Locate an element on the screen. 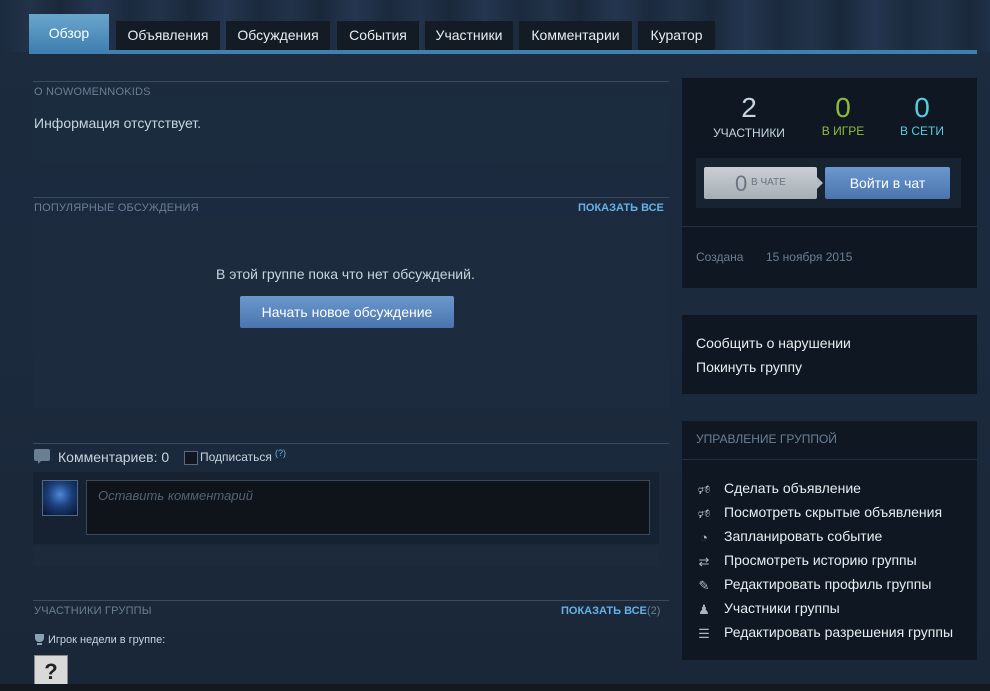 The height and width of the screenshot is (691, 990). online-stat-count: 0 is located at coordinates (922, 107).